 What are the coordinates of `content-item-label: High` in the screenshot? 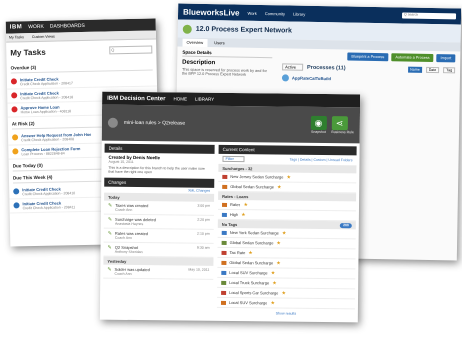 It's located at (234, 214).